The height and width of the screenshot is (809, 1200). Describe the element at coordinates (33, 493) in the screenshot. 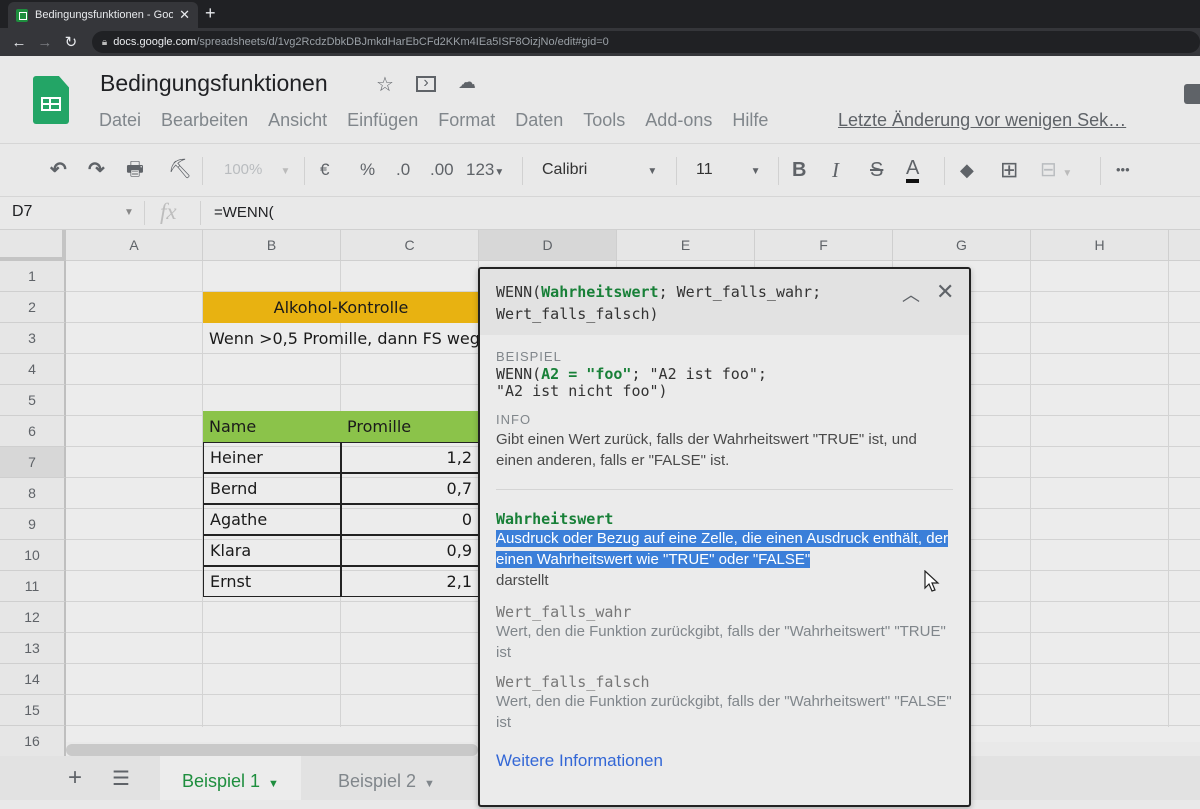

I see `row-header-8: 8` at that location.